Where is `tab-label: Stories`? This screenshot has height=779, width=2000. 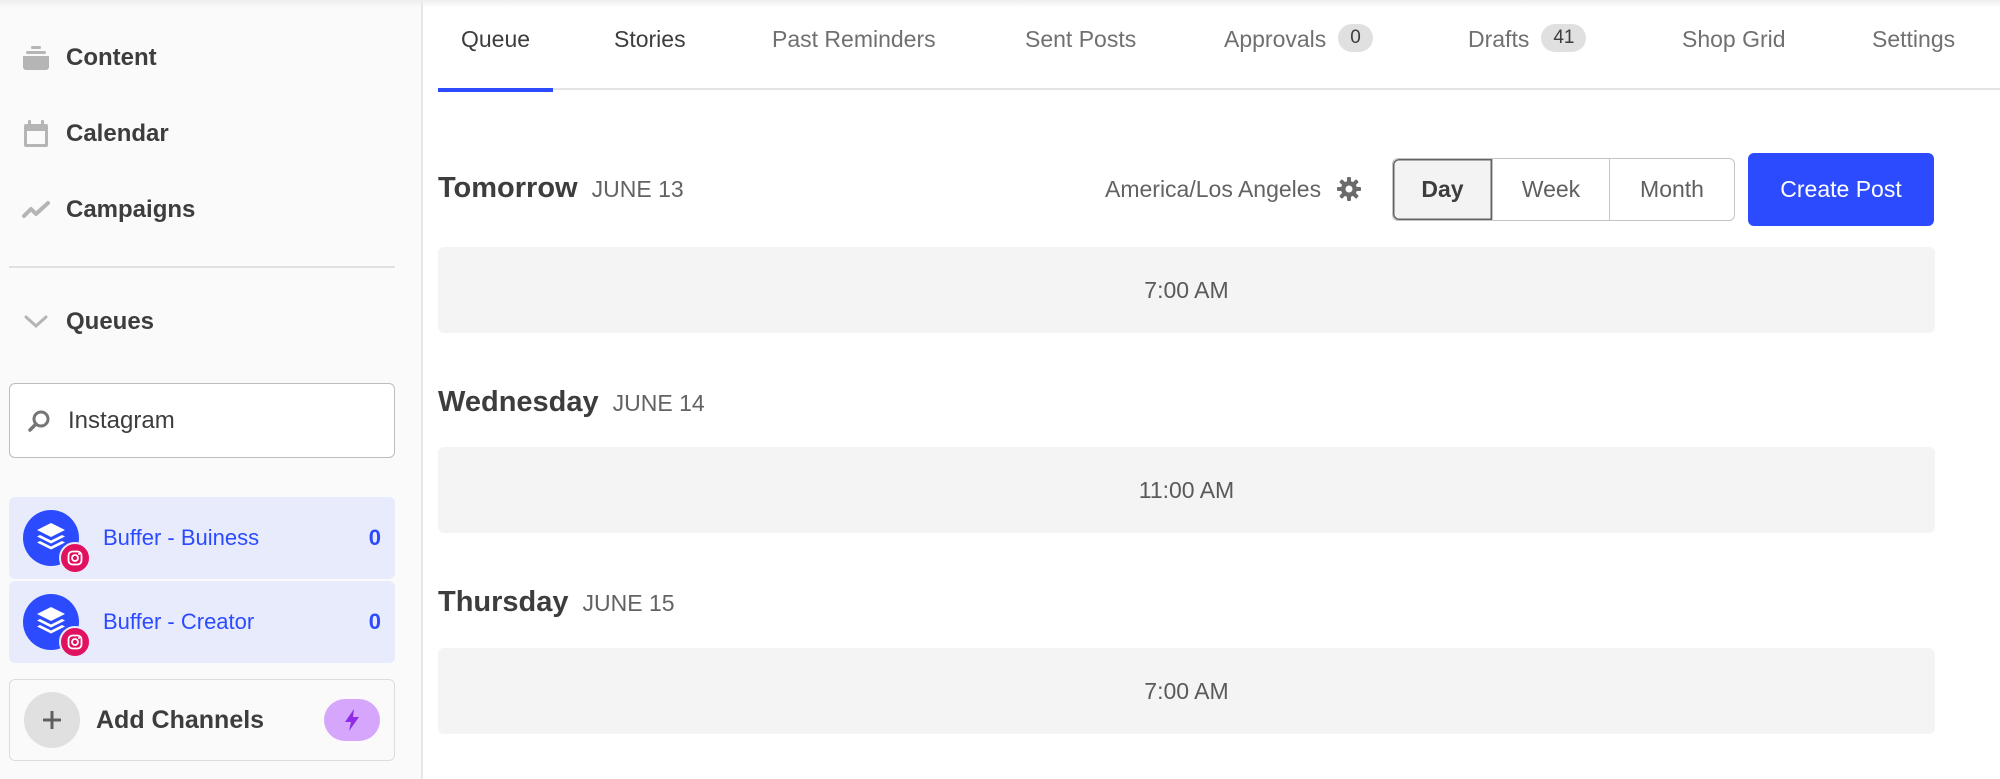 tab-label: Stories is located at coordinates (650, 39).